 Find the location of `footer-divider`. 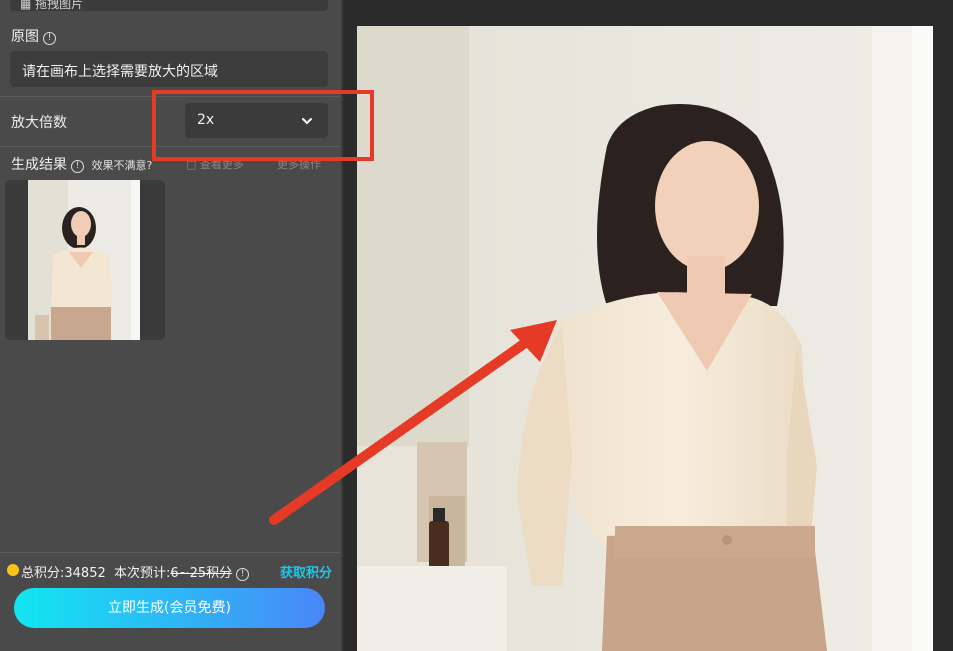

footer-divider is located at coordinates (170, 552).